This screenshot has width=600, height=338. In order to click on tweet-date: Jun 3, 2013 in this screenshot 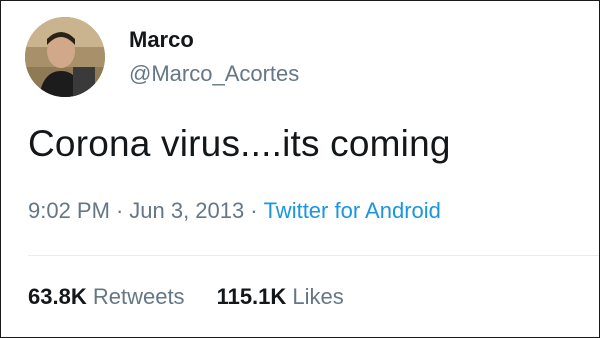, I will do `click(186, 210)`.